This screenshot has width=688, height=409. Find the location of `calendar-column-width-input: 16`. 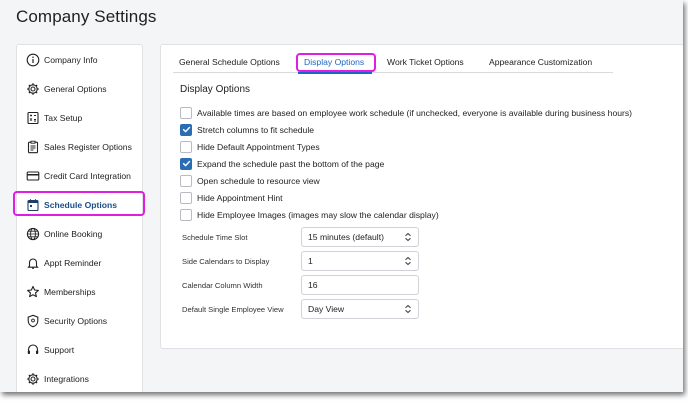

calendar-column-width-input: 16 is located at coordinates (360, 285).